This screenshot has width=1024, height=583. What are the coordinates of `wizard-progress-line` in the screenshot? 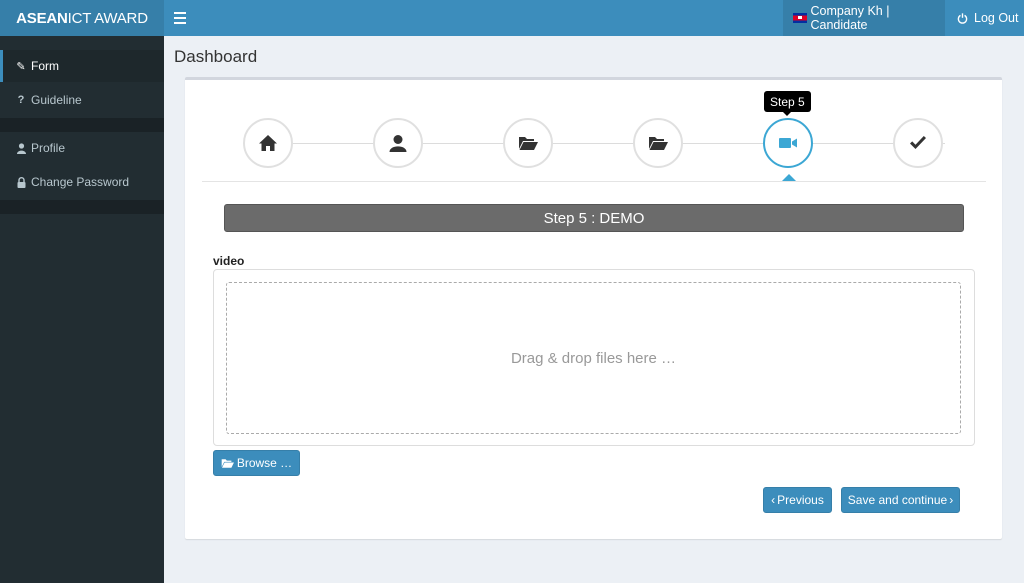 It's located at (595, 143).